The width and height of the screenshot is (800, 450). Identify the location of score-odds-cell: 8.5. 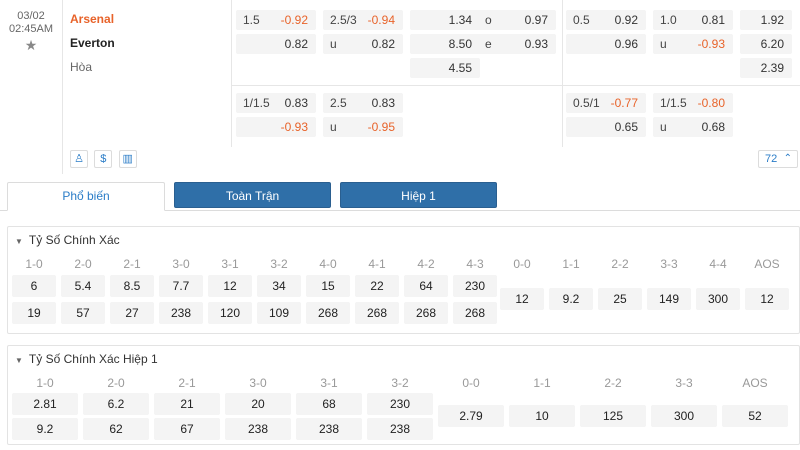
(132, 286).